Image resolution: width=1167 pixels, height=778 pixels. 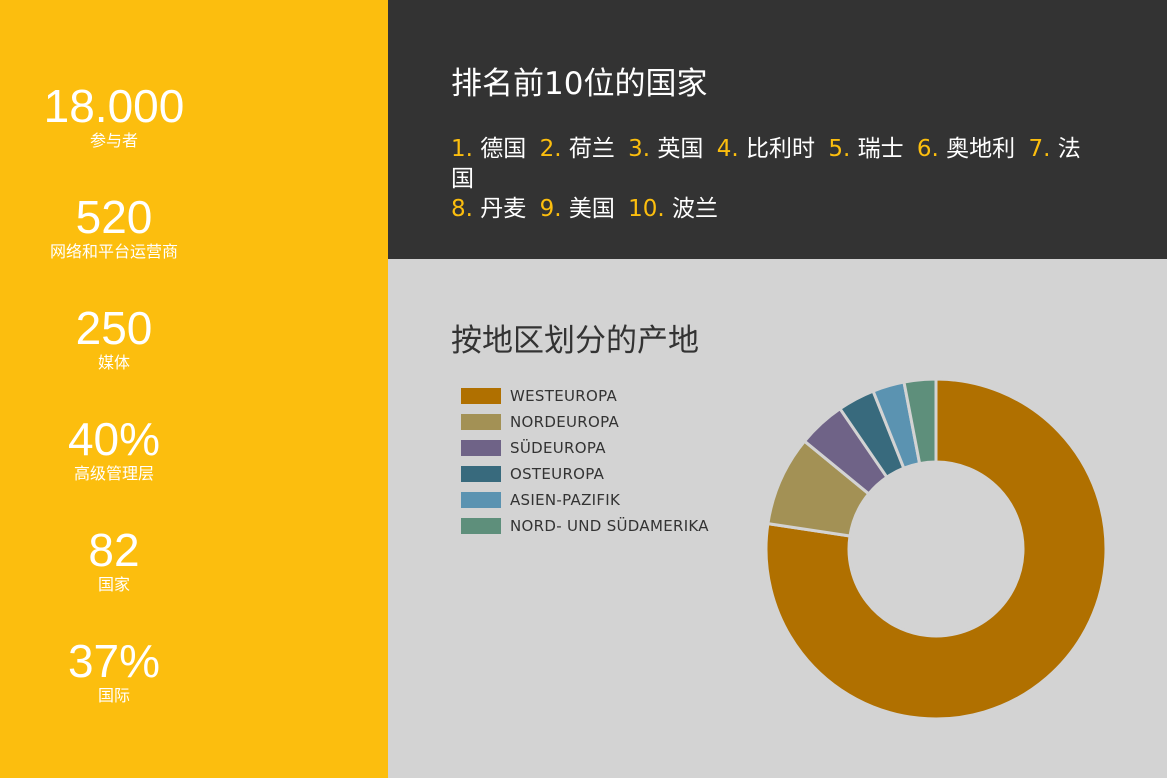 I want to click on country-item: 3. 英国, so click(x=665, y=149).